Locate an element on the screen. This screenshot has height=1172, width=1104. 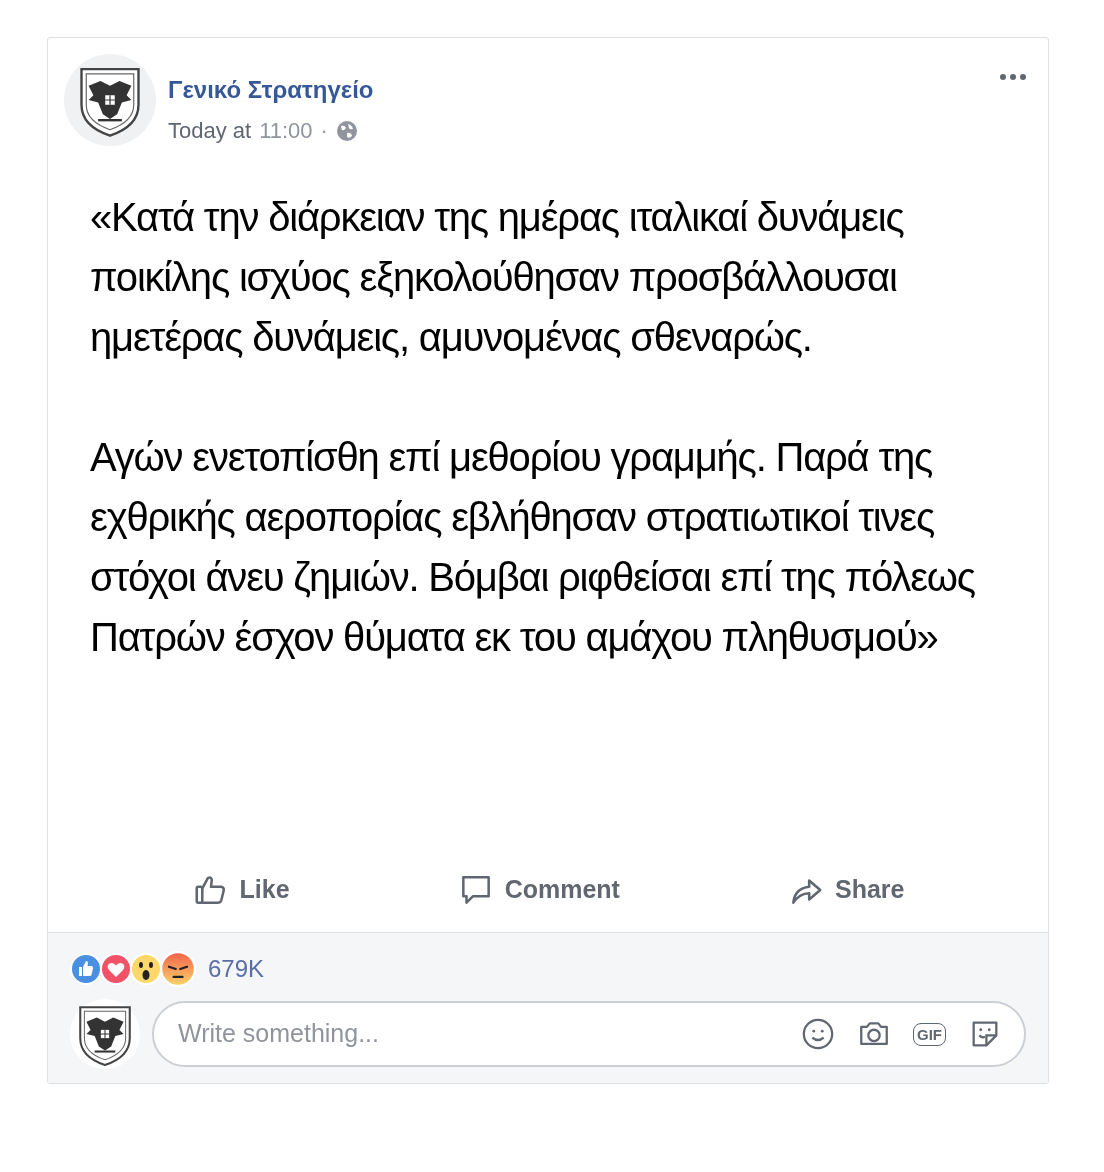
heart-reaction-icon is located at coordinates (116, 969).